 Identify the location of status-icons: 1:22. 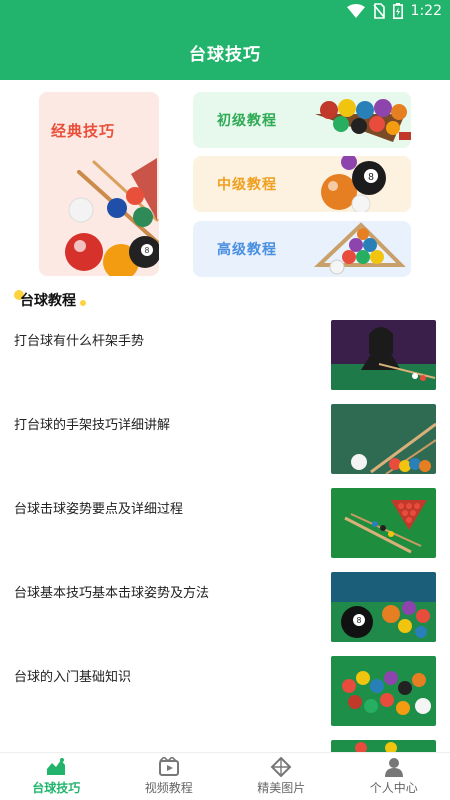
(394, 11).